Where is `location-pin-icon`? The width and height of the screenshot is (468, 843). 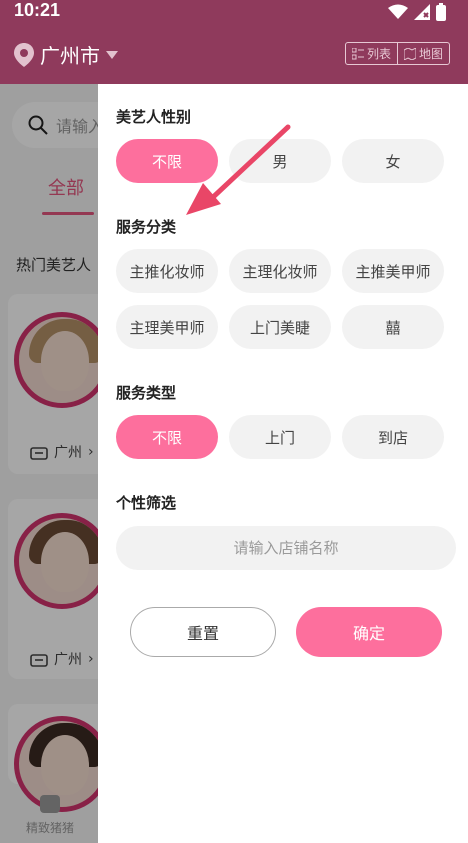
location-pin-icon is located at coordinates (24, 54).